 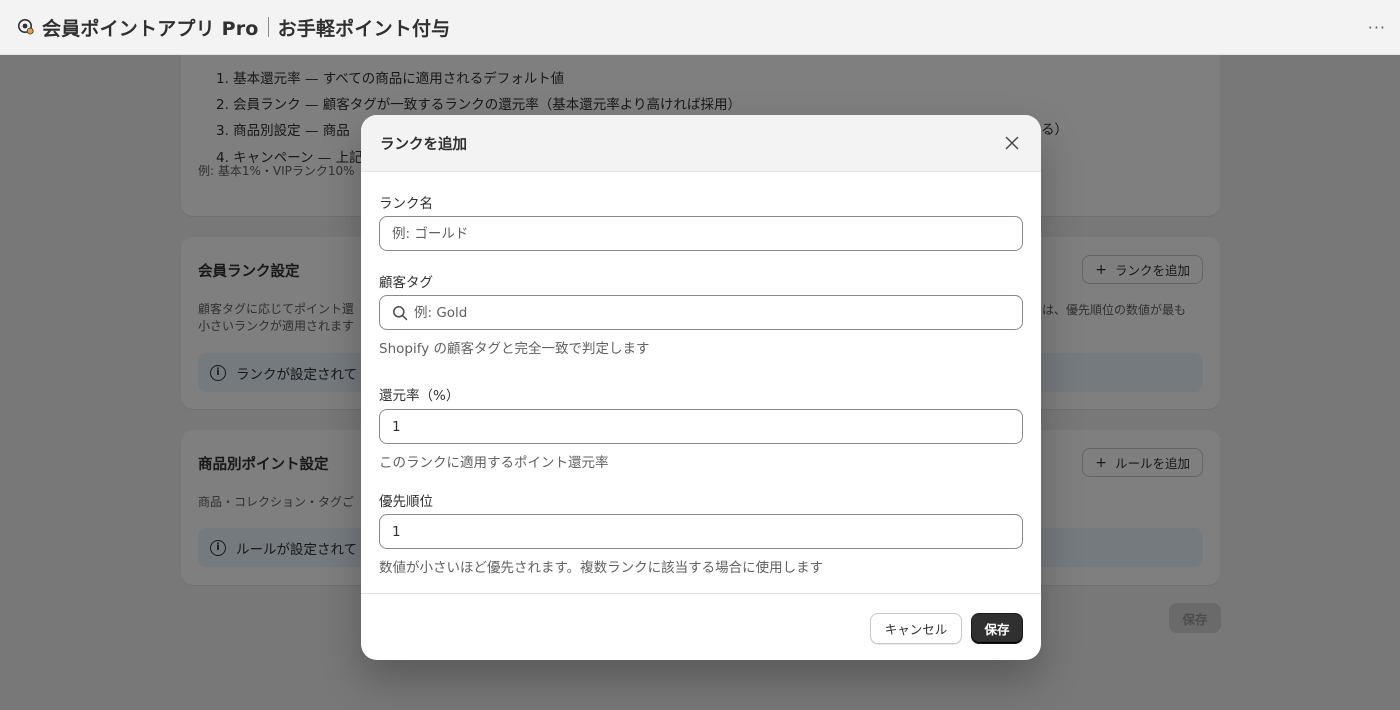 I want to click on rate-help: このランクに適用するポイント還元率, so click(x=494, y=463).